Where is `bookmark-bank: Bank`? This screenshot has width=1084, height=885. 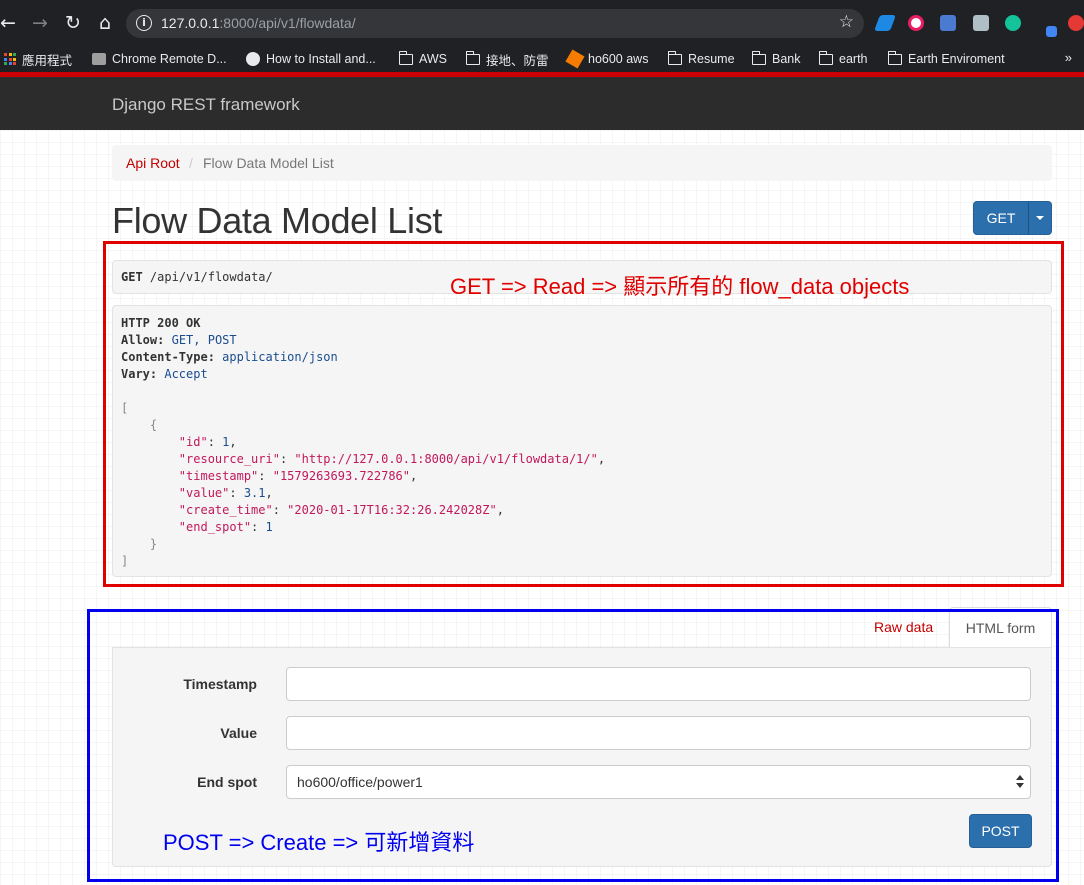 bookmark-bank: Bank is located at coordinates (776, 59).